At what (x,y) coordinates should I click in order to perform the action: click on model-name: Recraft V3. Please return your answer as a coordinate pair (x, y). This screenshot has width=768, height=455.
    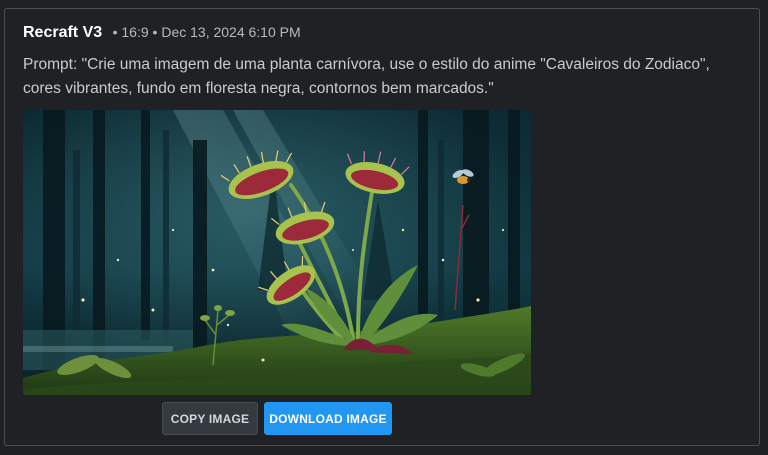
    Looking at the image, I should click on (63, 32).